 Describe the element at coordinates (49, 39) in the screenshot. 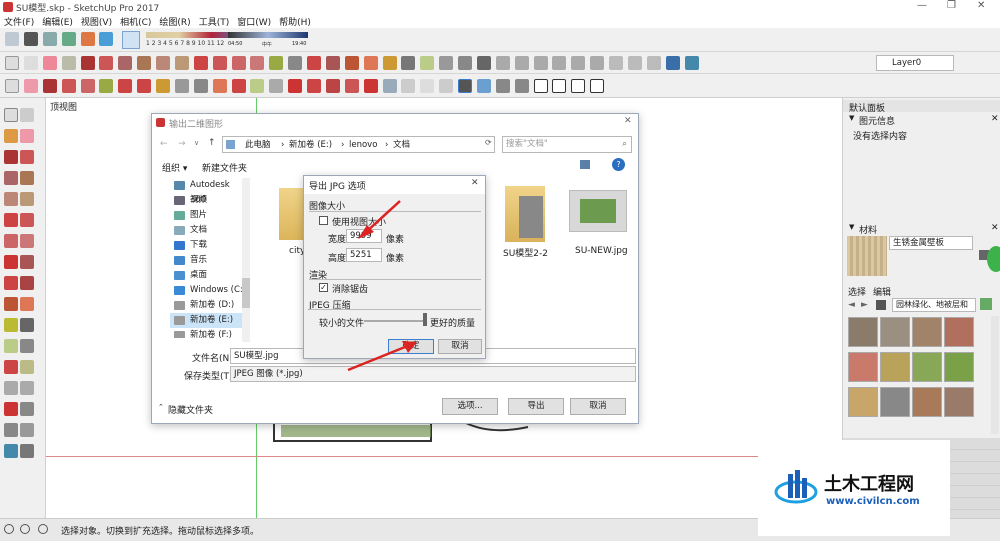

I see `cloud-icon` at that location.